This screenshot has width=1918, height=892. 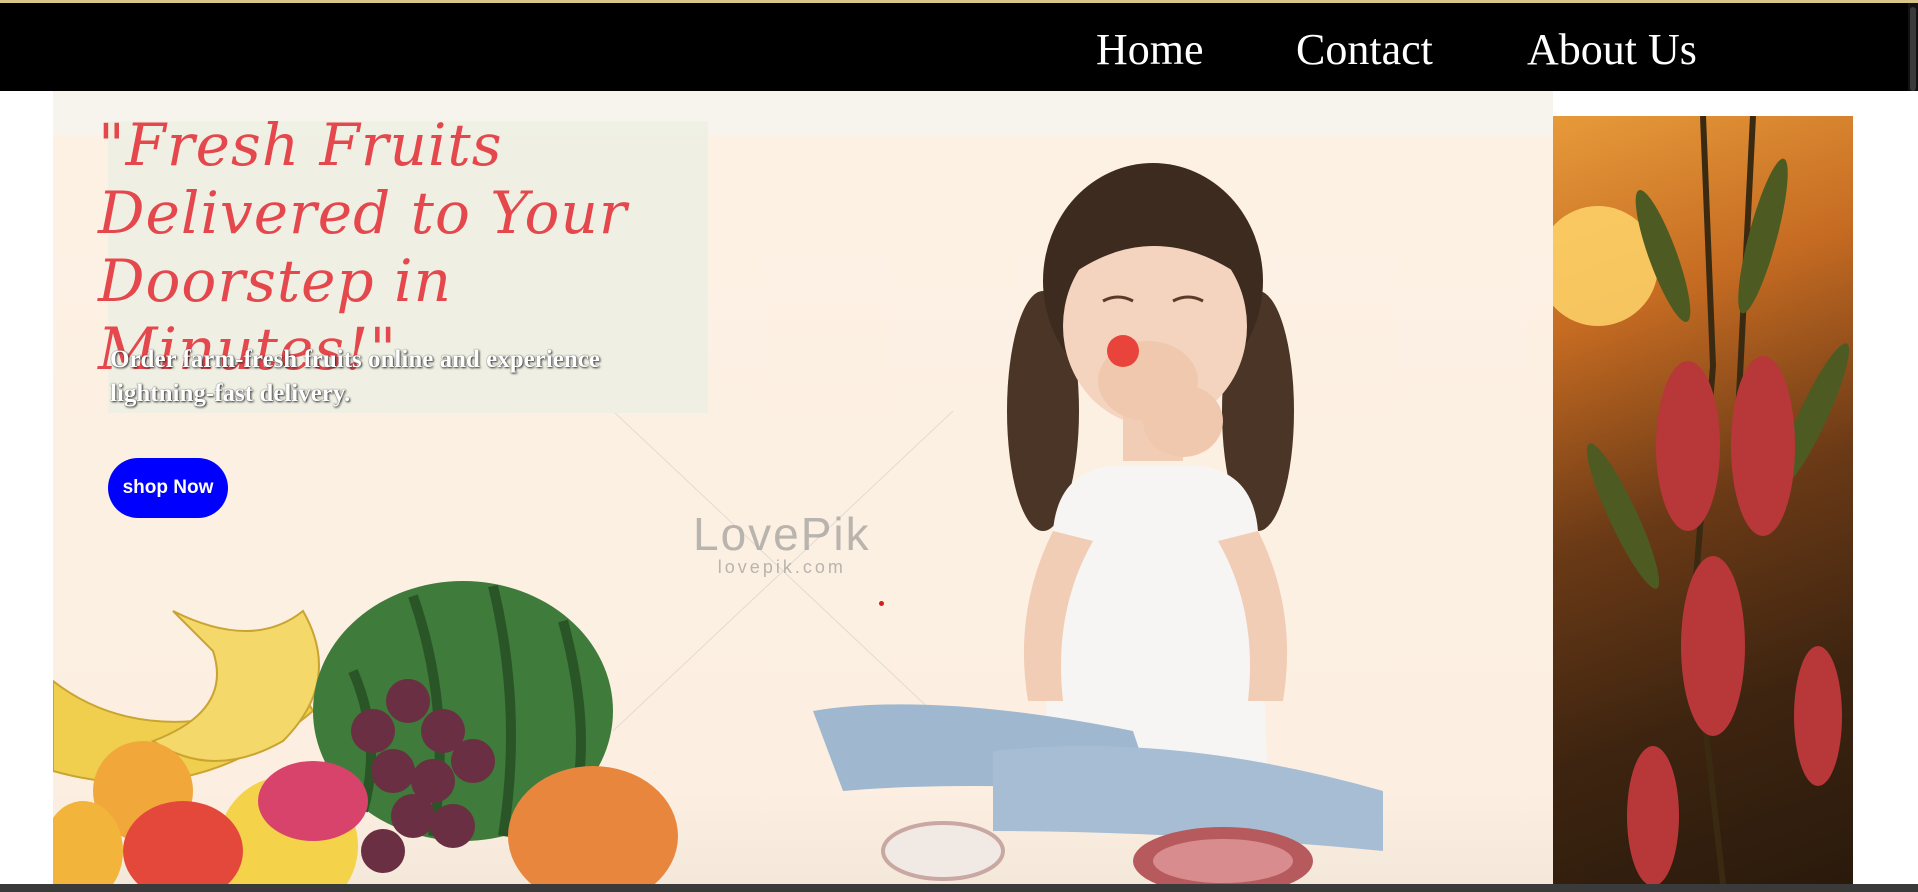 I want to click on nav-link-contact: Contact, so click(x=1364, y=50).